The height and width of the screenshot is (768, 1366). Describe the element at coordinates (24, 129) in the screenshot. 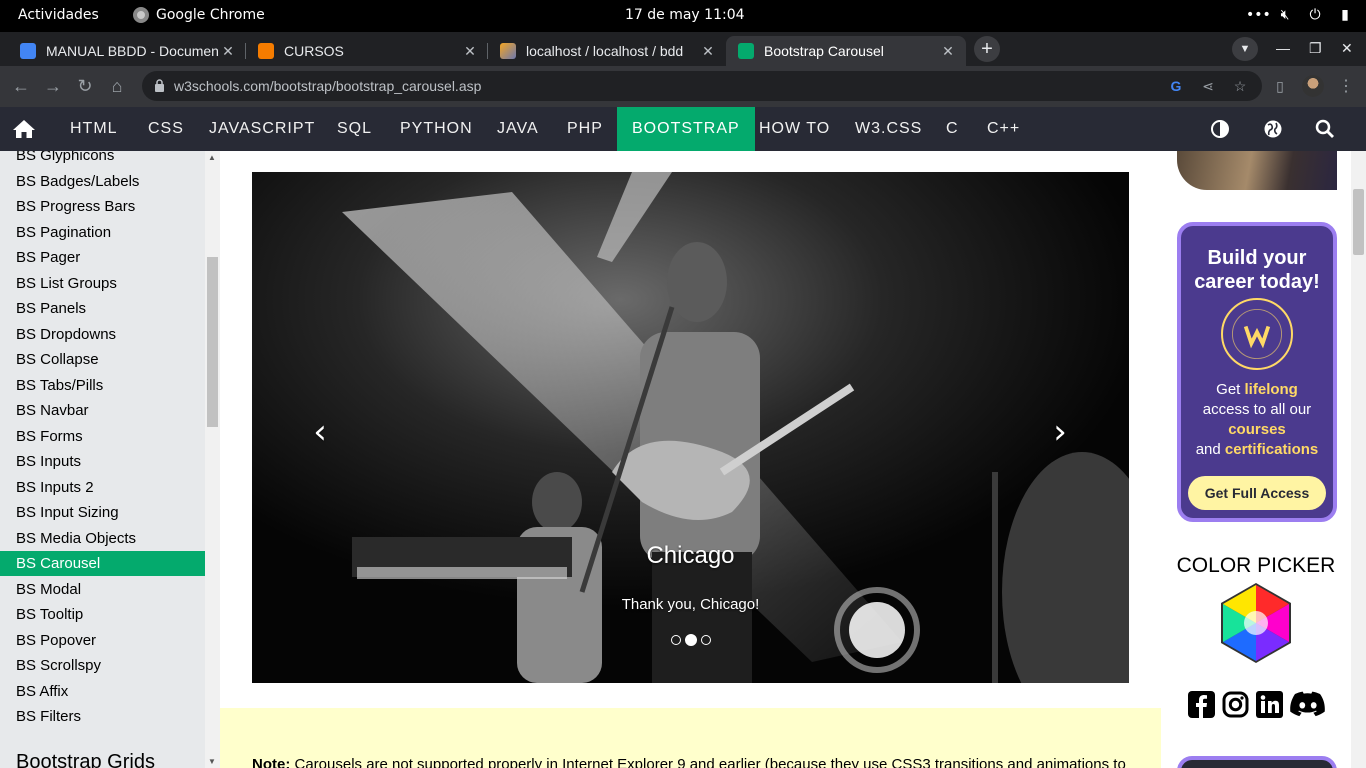

I see `home-icon` at that location.